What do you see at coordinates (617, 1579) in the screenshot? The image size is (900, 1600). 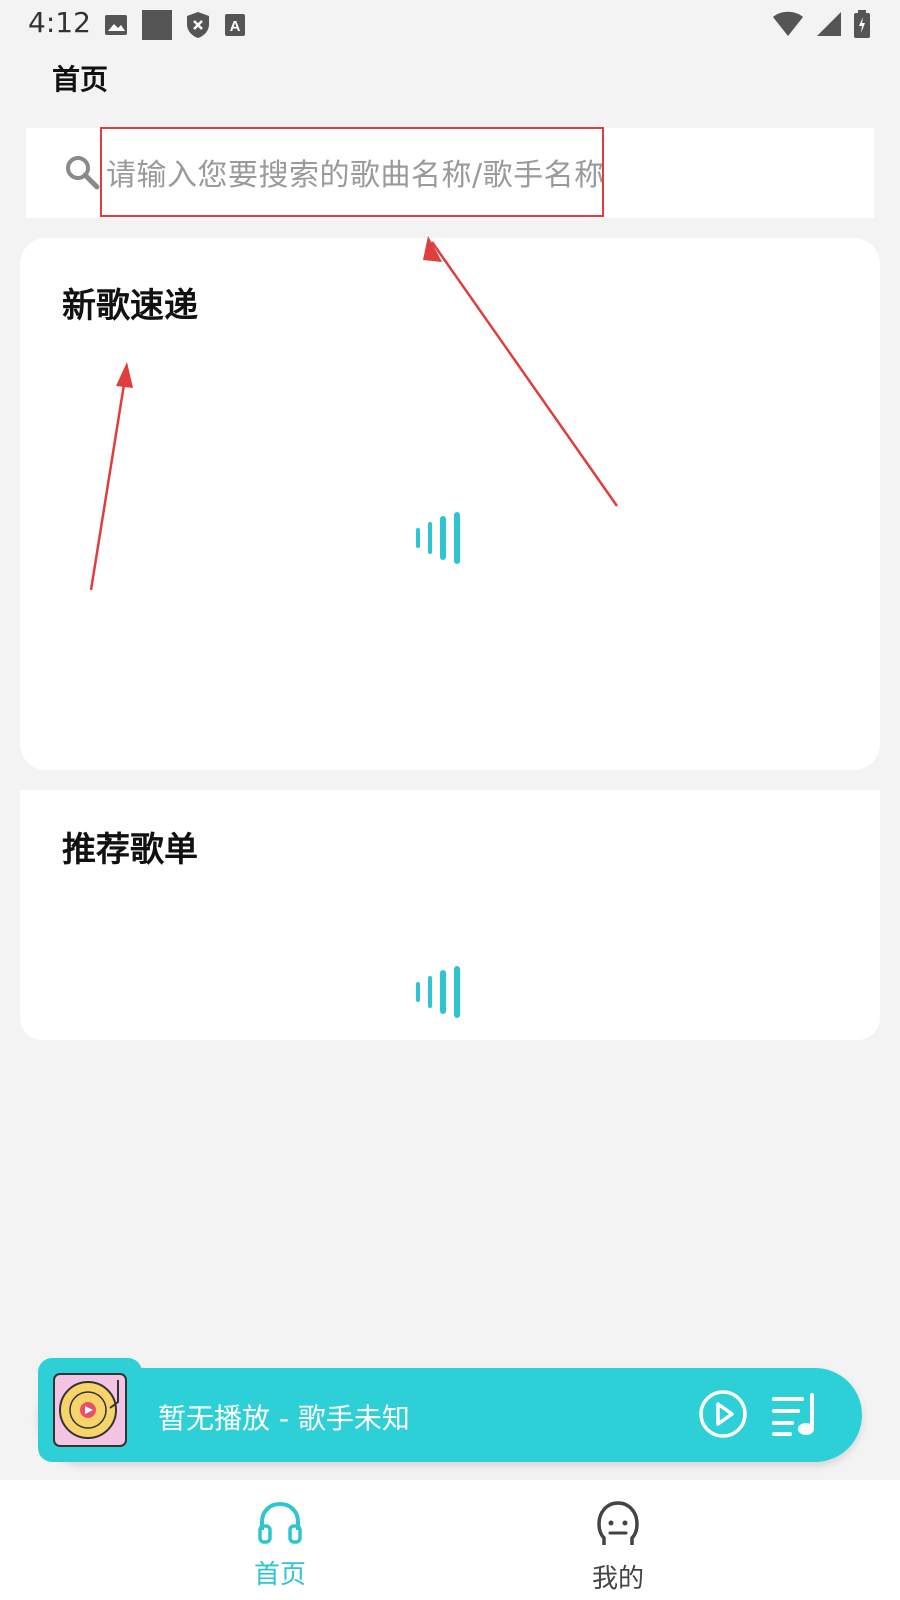 I see `nav-label-mine: 我的` at bounding box center [617, 1579].